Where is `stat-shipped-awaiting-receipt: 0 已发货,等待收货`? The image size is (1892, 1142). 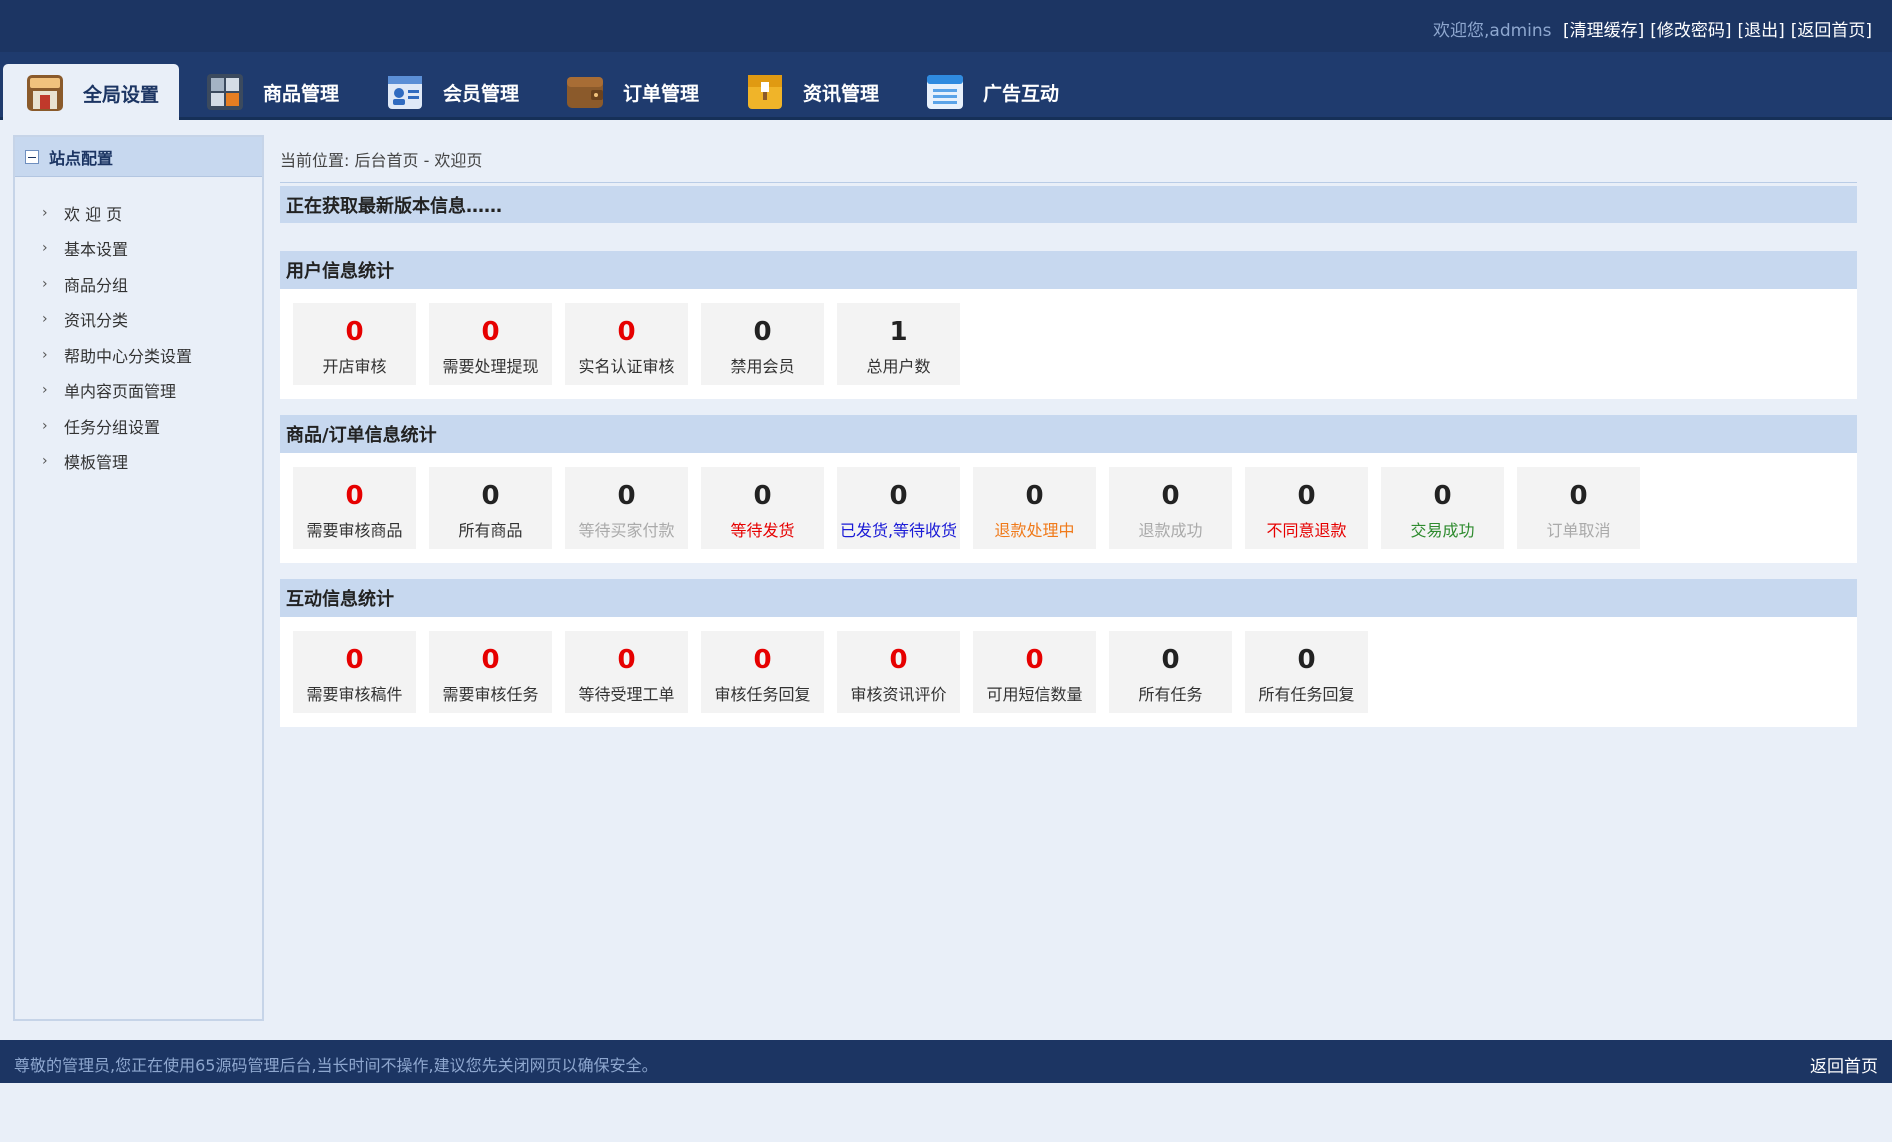
stat-shipped-awaiting-receipt: 0 已发货,等待收货 is located at coordinates (898, 508).